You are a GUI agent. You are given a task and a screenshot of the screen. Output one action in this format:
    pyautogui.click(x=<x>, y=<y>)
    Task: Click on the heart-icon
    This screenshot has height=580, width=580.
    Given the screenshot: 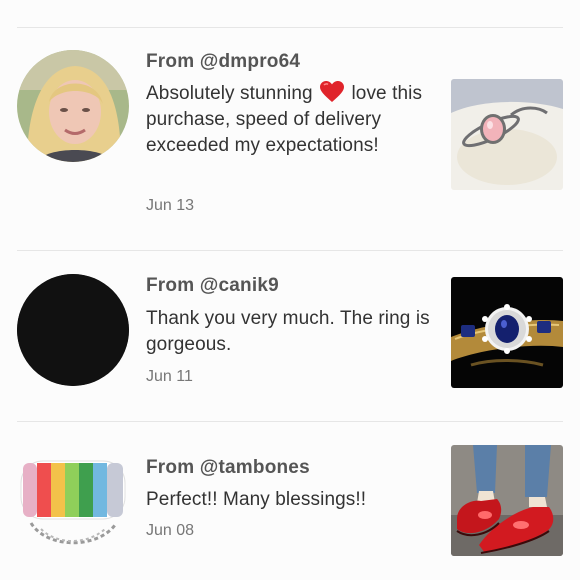 What is the action you would take?
    pyautogui.click(x=332, y=91)
    